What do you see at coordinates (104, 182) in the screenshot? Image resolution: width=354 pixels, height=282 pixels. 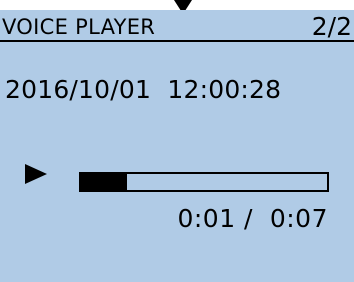 I see `playback-progress-fill` at bounding box center [104, 182].